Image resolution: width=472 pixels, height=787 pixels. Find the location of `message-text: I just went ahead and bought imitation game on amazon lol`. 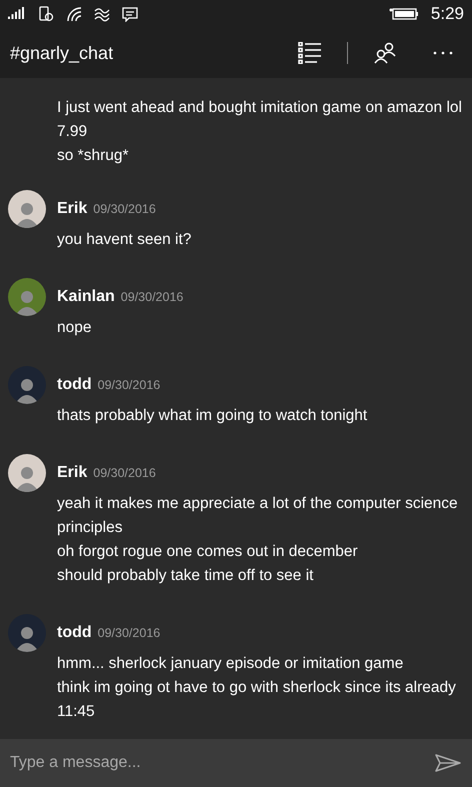

message-text: I just went ahead and bought imitation game on amazon lol is located at coordinates (260, 108).